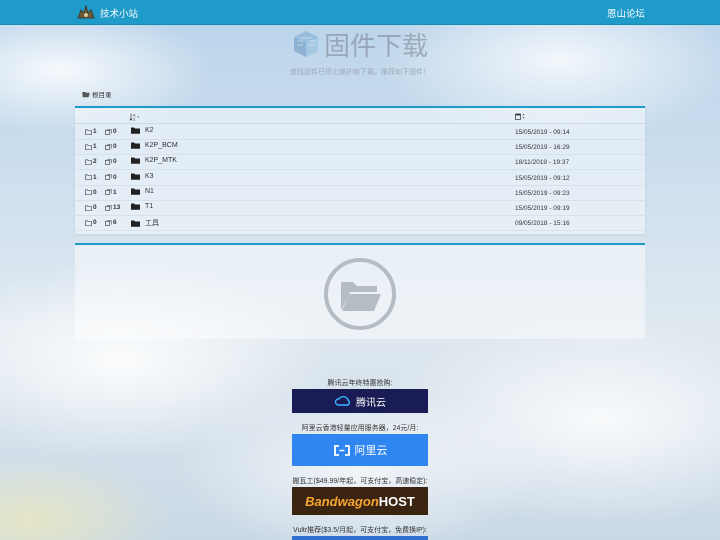 The image size is (720, 540). What do you see at coordinates (542, 163) in the screenshot?
I see `modified-date: 18/11/2019 - 19:37` at bounding box center [542, 163].